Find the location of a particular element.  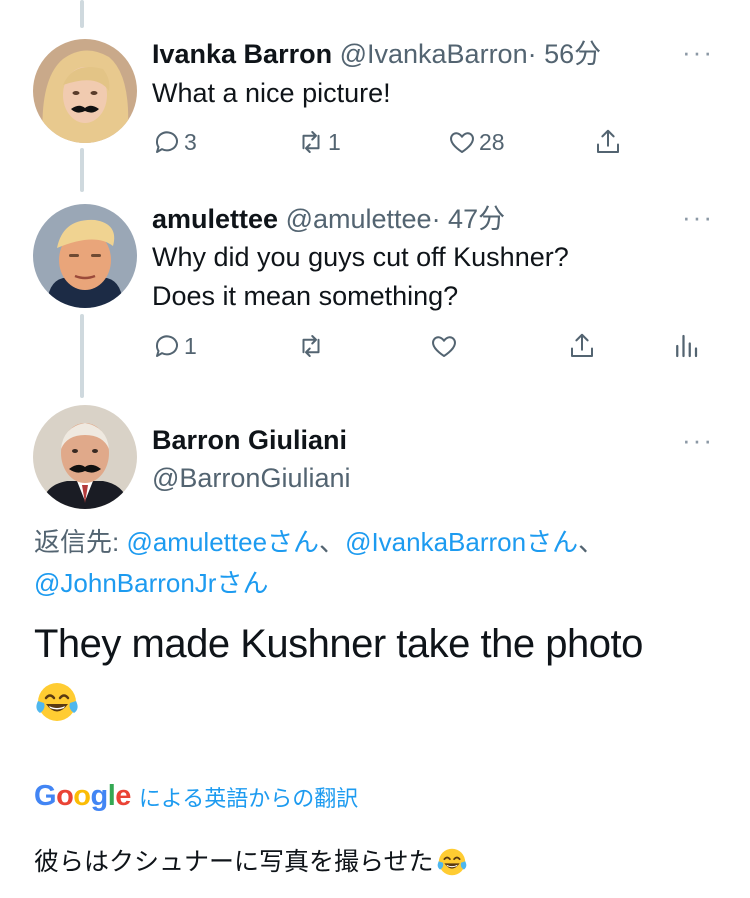

main-tweet-text-line1: They made Kushner take the photo is located at coordinates (338, 644).